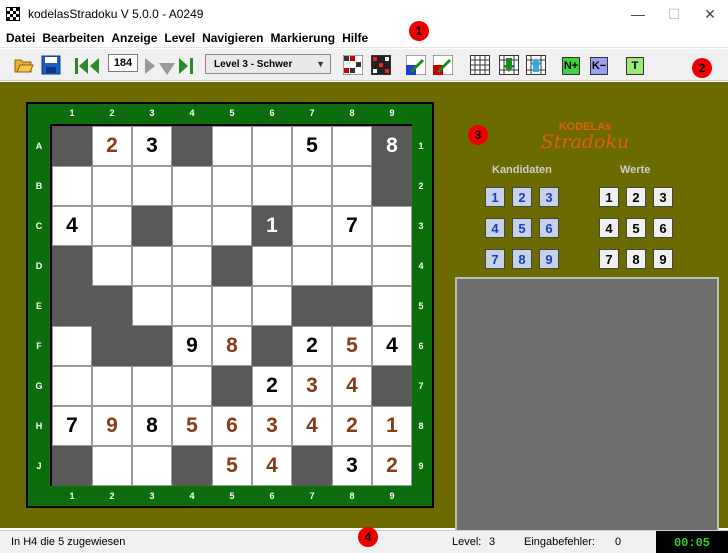 This screenshot has height=553, width=728. I want to click on puzzle-number-field: 184, so click(123, 63).